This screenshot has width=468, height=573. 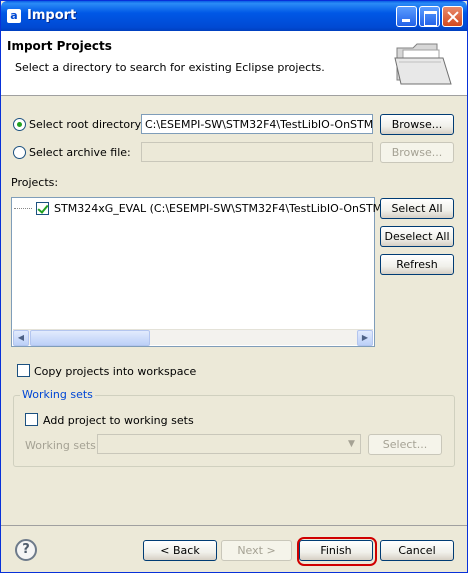 What do you see at coordinates (423, 64) in the screenshot?
I see `open-folder-icon` at bounding box center [423, 64].